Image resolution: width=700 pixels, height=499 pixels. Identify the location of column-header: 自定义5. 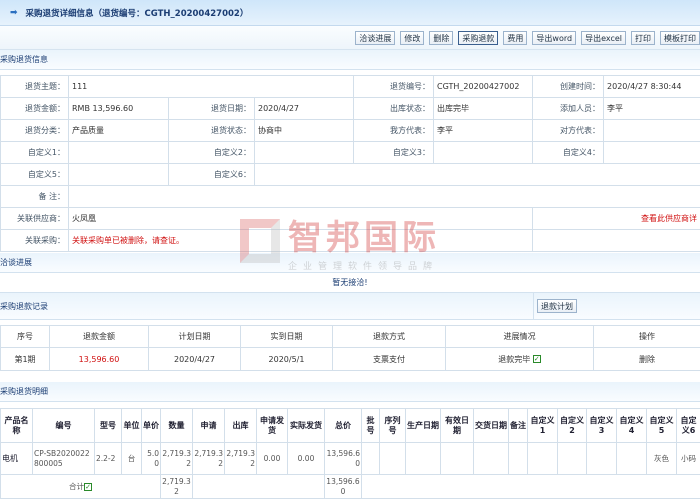
(662, 426).